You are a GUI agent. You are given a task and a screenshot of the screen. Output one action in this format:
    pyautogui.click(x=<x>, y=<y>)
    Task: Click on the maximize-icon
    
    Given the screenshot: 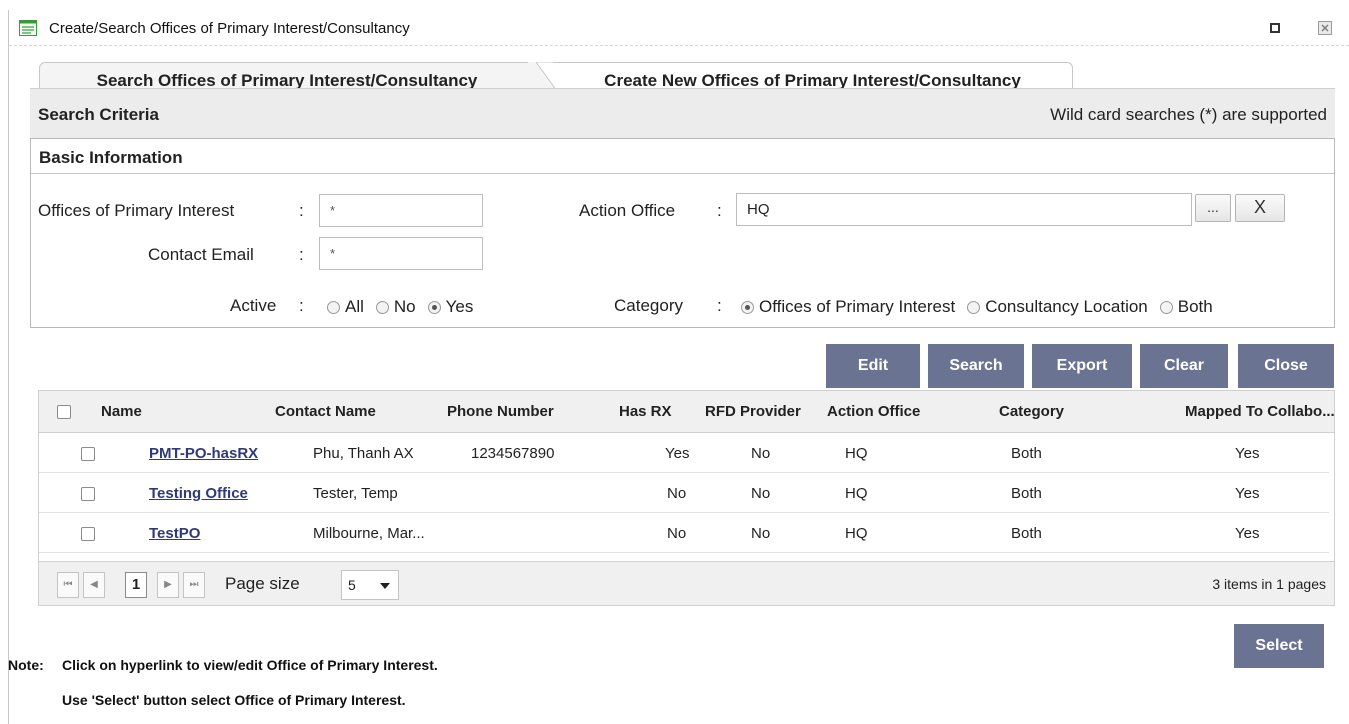 What is the action you would take?
    pyautogui.click(x=1275, y=28)
    